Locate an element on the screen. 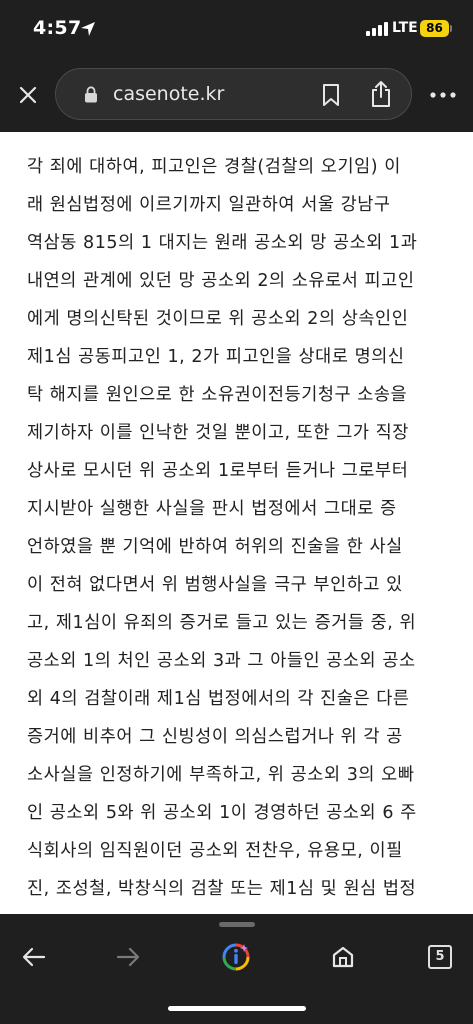 This screenshot has height=1024, width=473. bottom-toolbar: 5 is located at coordinates (236, 969).